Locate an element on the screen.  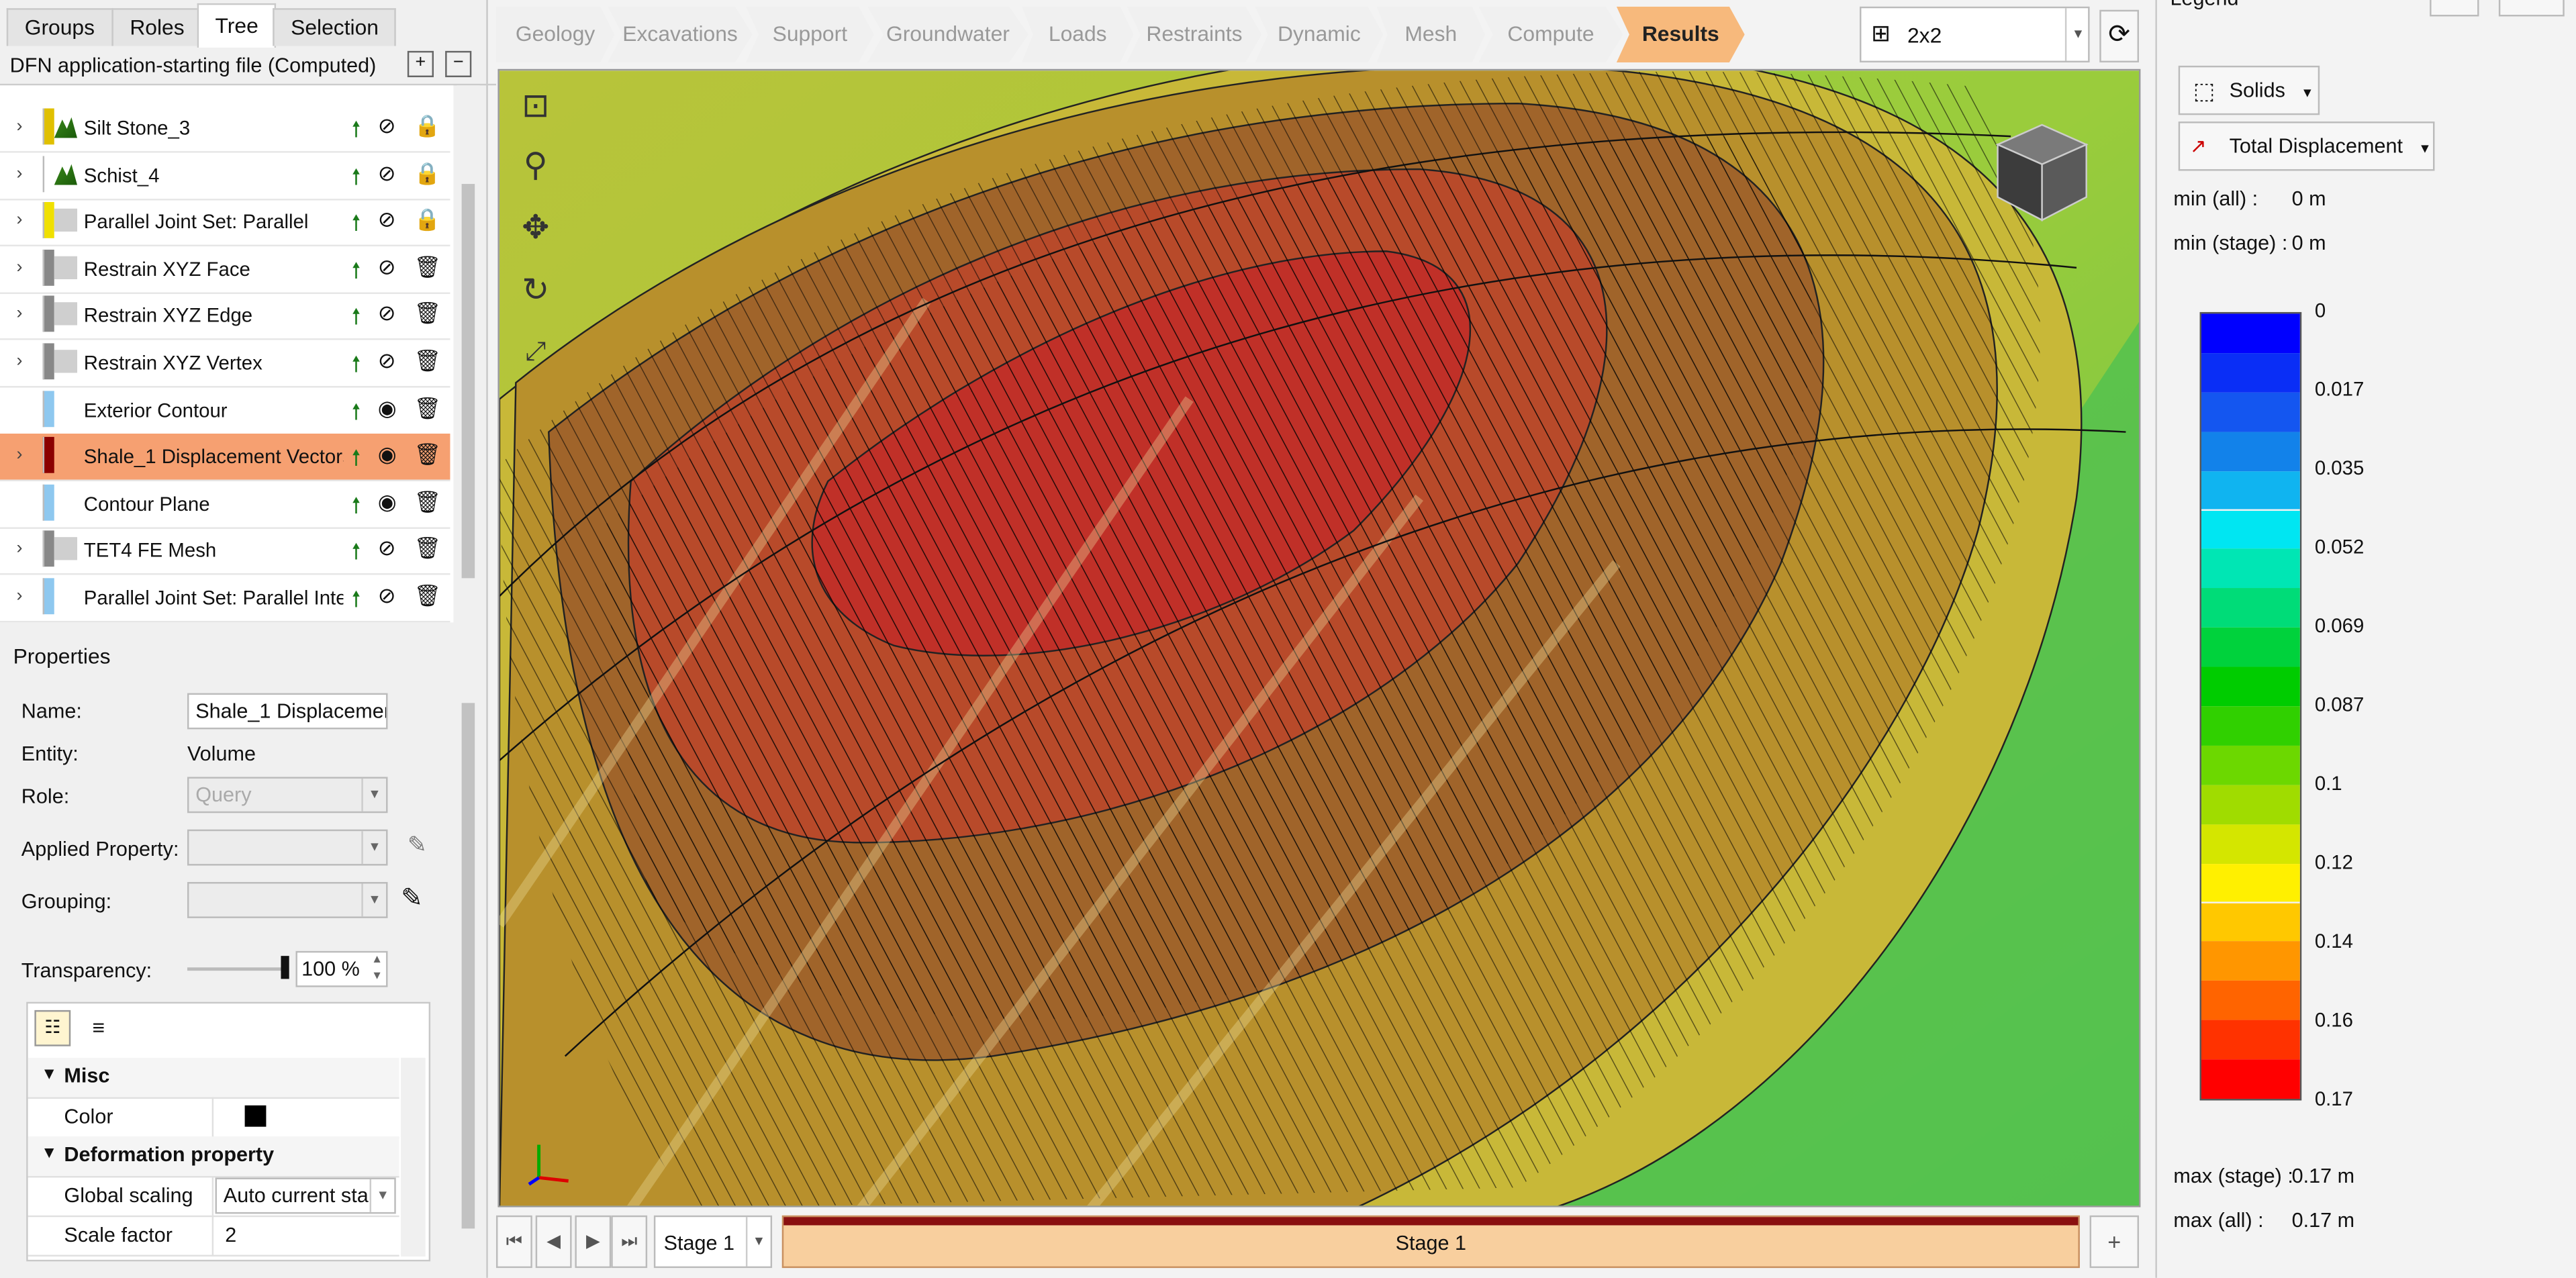
tree-item: › Parallel Joint Set: Parallel 🠕 ⊘ 🔒 is located at coordinates (225, 223).